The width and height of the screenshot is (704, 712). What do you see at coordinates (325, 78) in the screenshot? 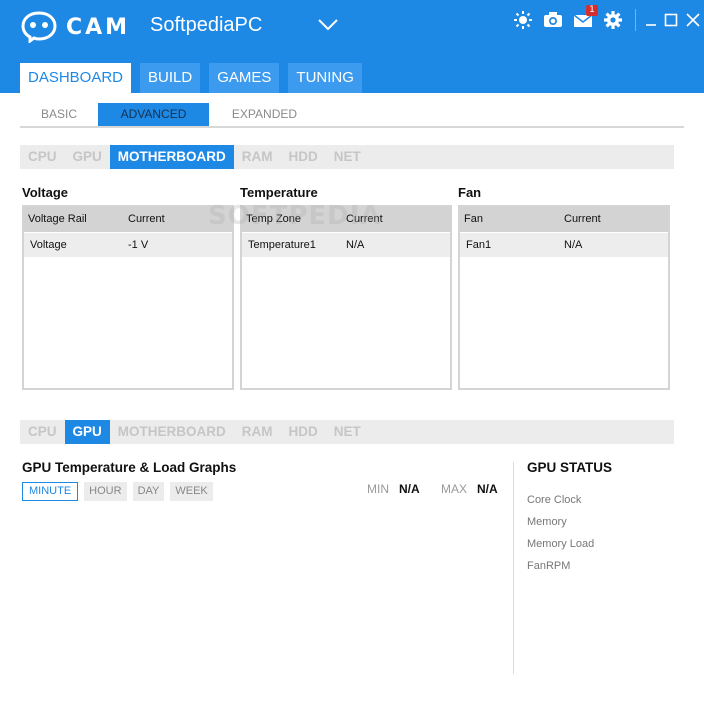
I see `tab-tuning: TUNING` at bounding box center [325, 78].